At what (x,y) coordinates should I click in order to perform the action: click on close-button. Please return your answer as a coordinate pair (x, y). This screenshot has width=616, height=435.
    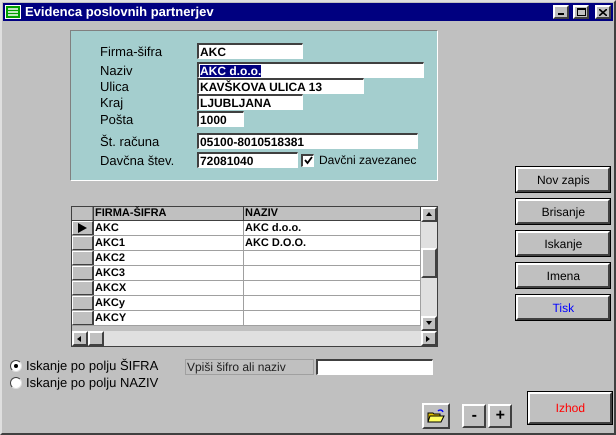
    Looking at the image, I should click on (603, 12).